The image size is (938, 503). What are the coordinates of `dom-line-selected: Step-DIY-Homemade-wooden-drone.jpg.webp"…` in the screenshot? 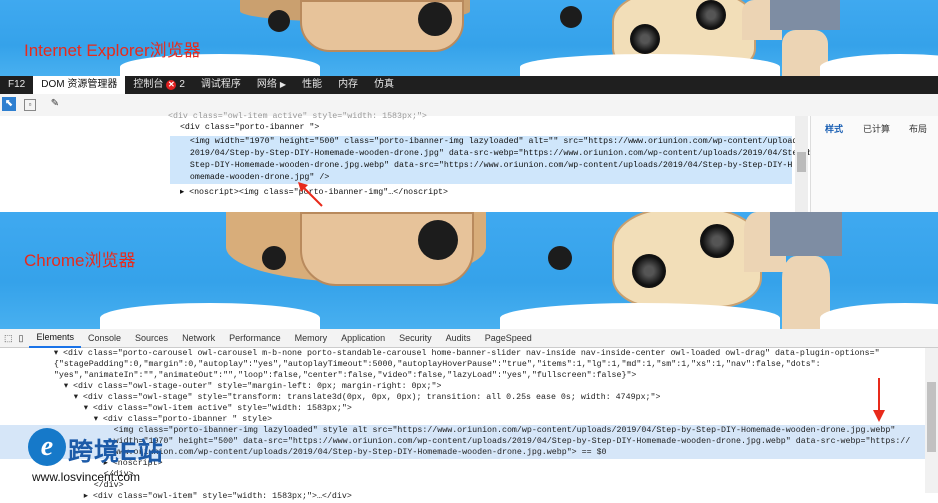 It's located at (481, 166).